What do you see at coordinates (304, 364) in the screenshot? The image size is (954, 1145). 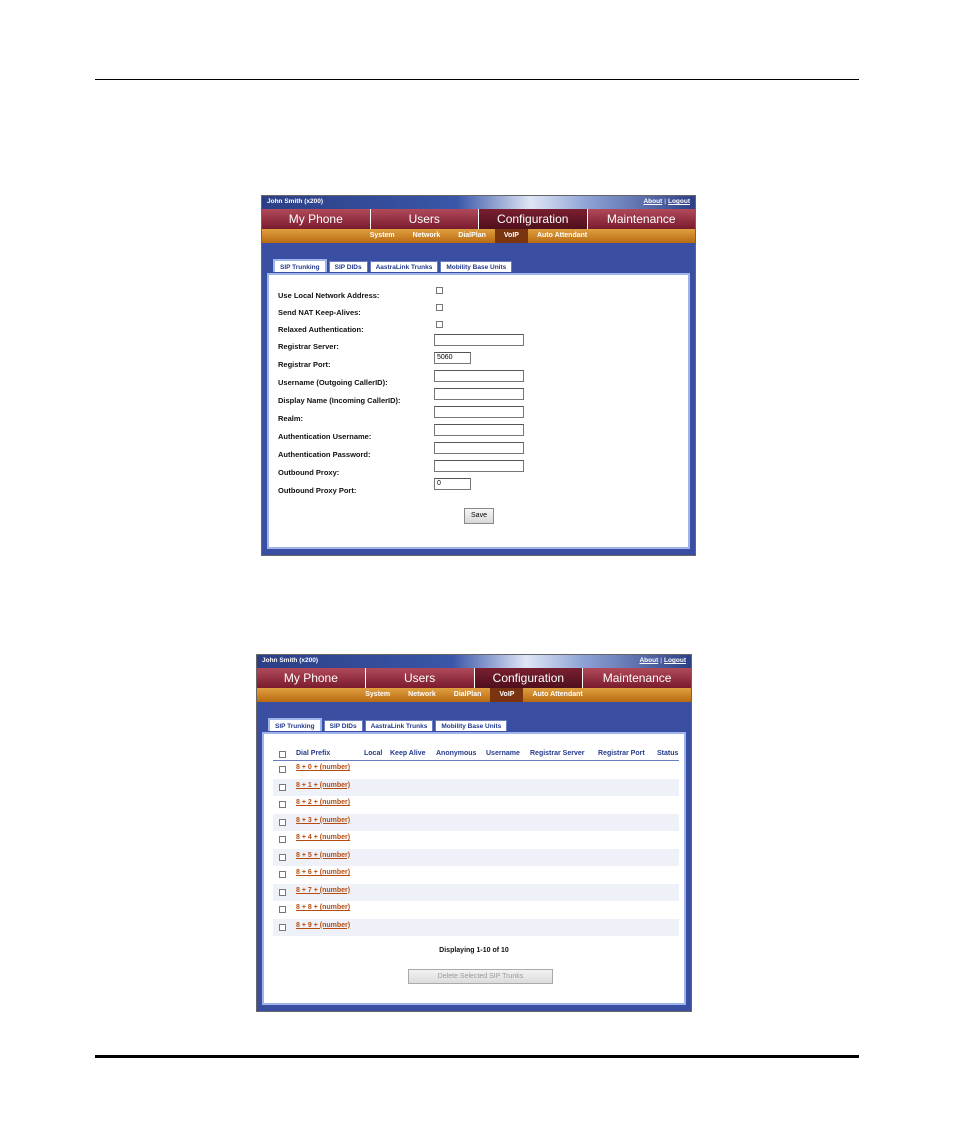 I see `registrar-port-label: Registrar Port:` at bounding box center [304, 364].